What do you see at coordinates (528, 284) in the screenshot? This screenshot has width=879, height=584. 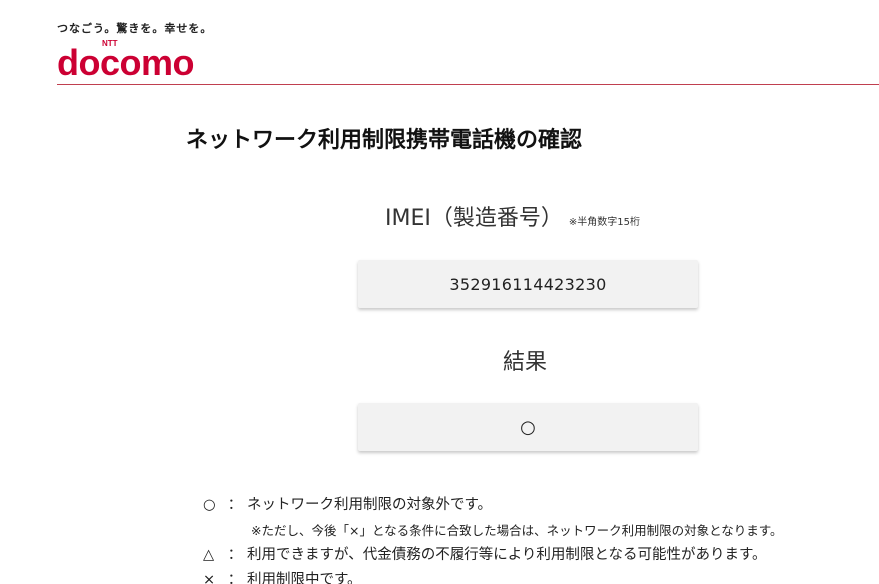 I see `imei-value-field: 352916114423230` at bounding box center [528, 284].